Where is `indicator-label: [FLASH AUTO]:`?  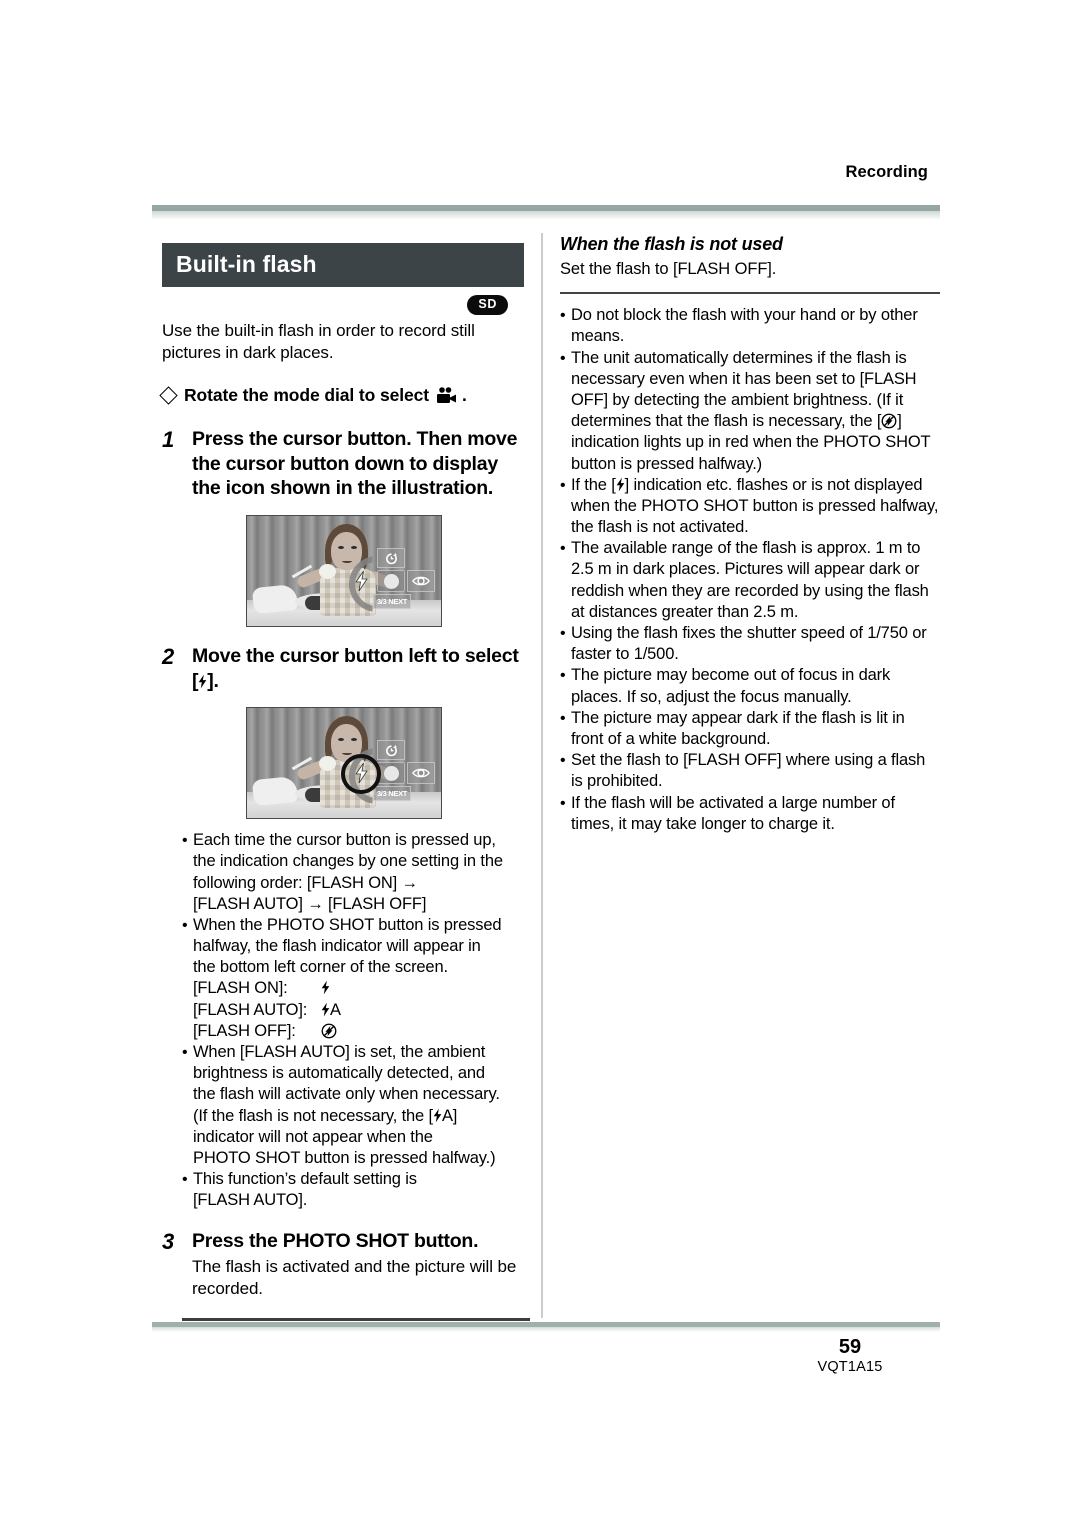 indicator-label: [FLASH AUTO]: is located at coordinates (250, 1009).